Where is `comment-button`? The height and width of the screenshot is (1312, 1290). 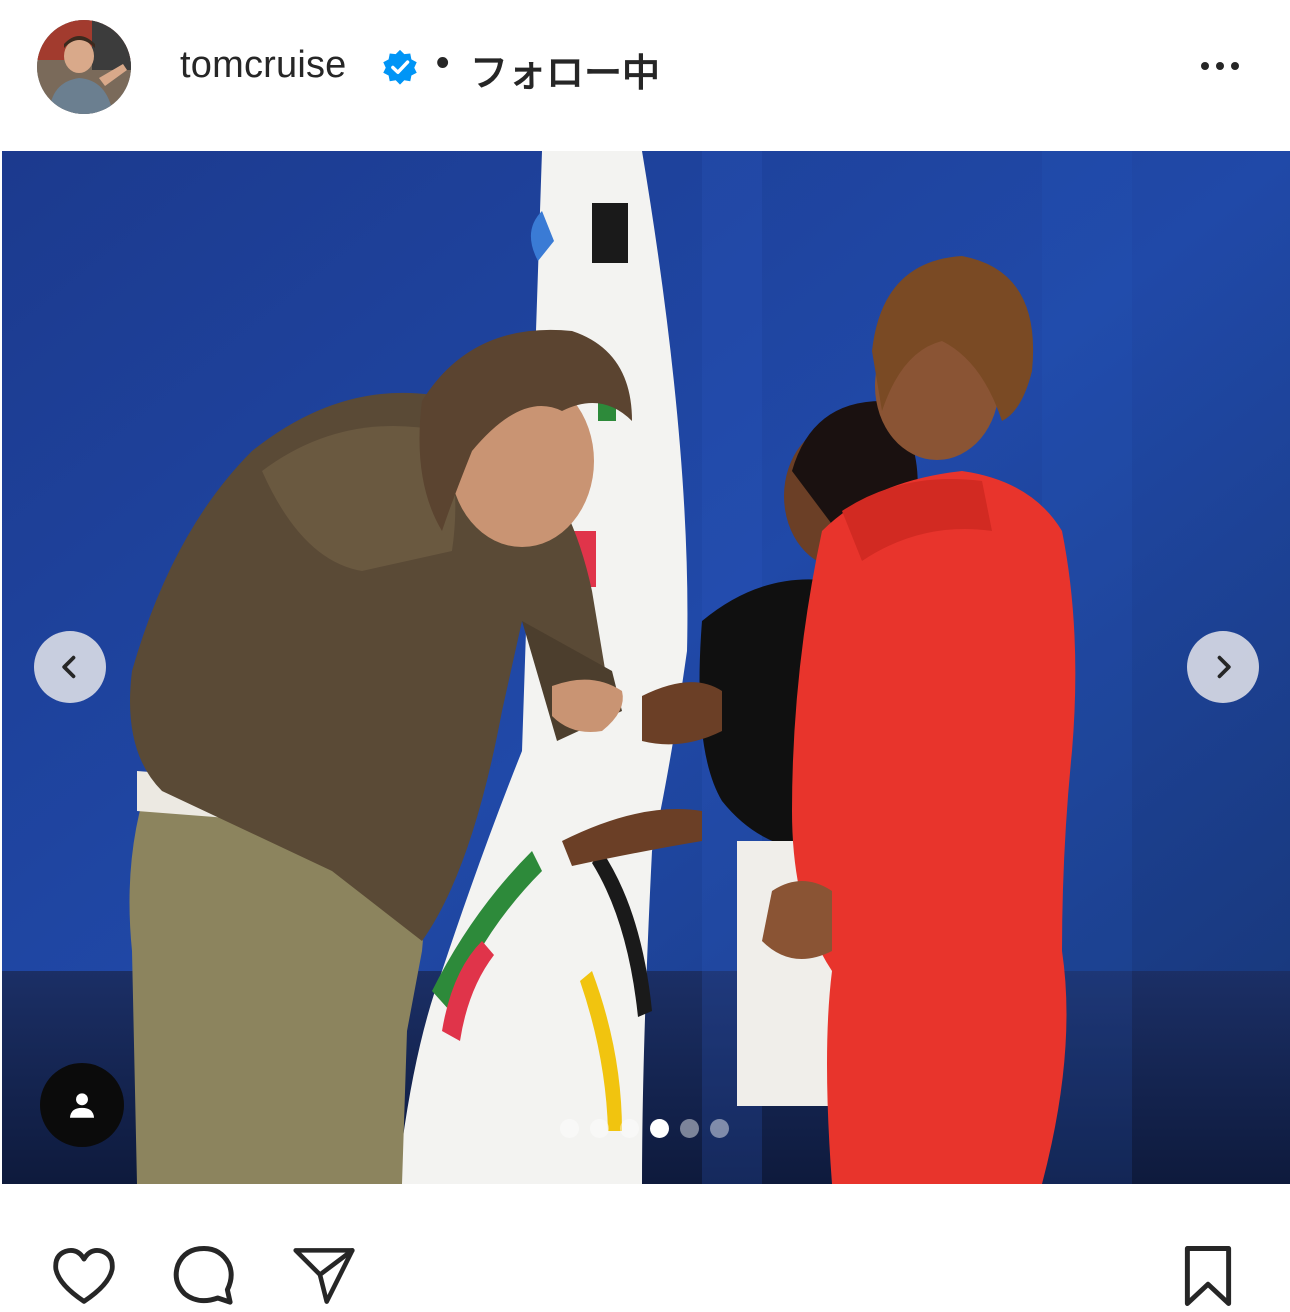 comment-button is located at coordinates (204, 1276).